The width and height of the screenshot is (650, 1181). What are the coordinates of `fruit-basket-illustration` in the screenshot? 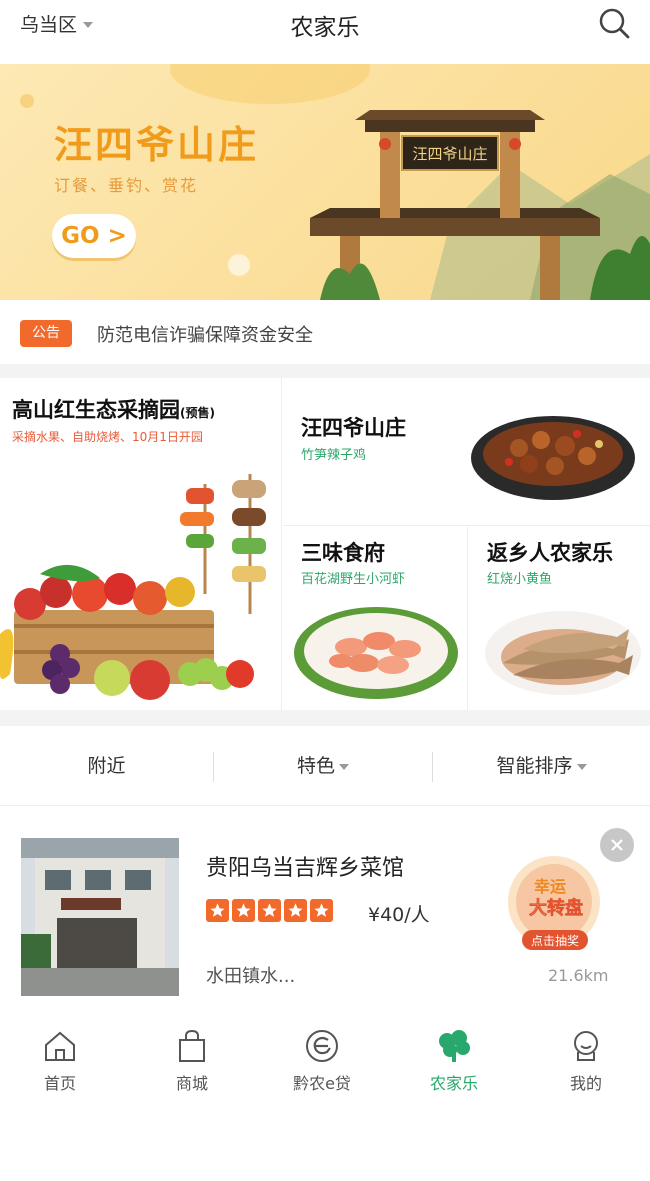 It's located at (133, 587).